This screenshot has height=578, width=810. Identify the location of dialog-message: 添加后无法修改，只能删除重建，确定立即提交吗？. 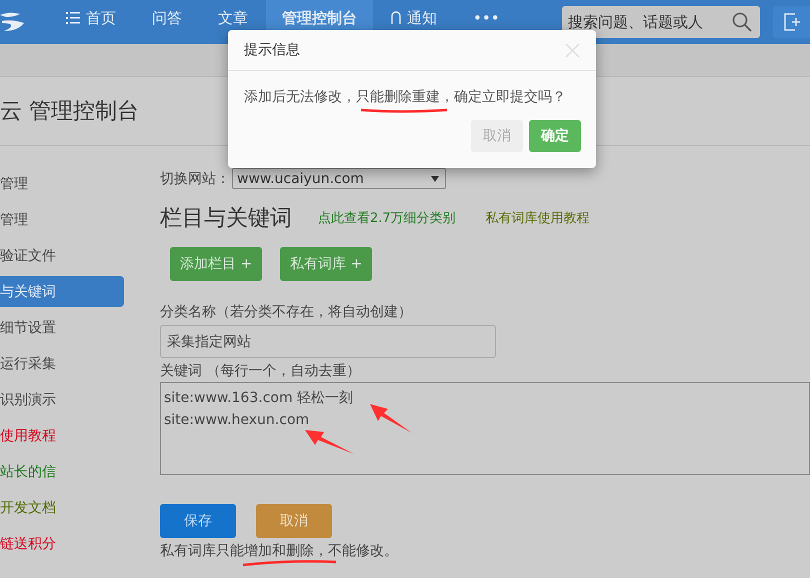
(405, 97).